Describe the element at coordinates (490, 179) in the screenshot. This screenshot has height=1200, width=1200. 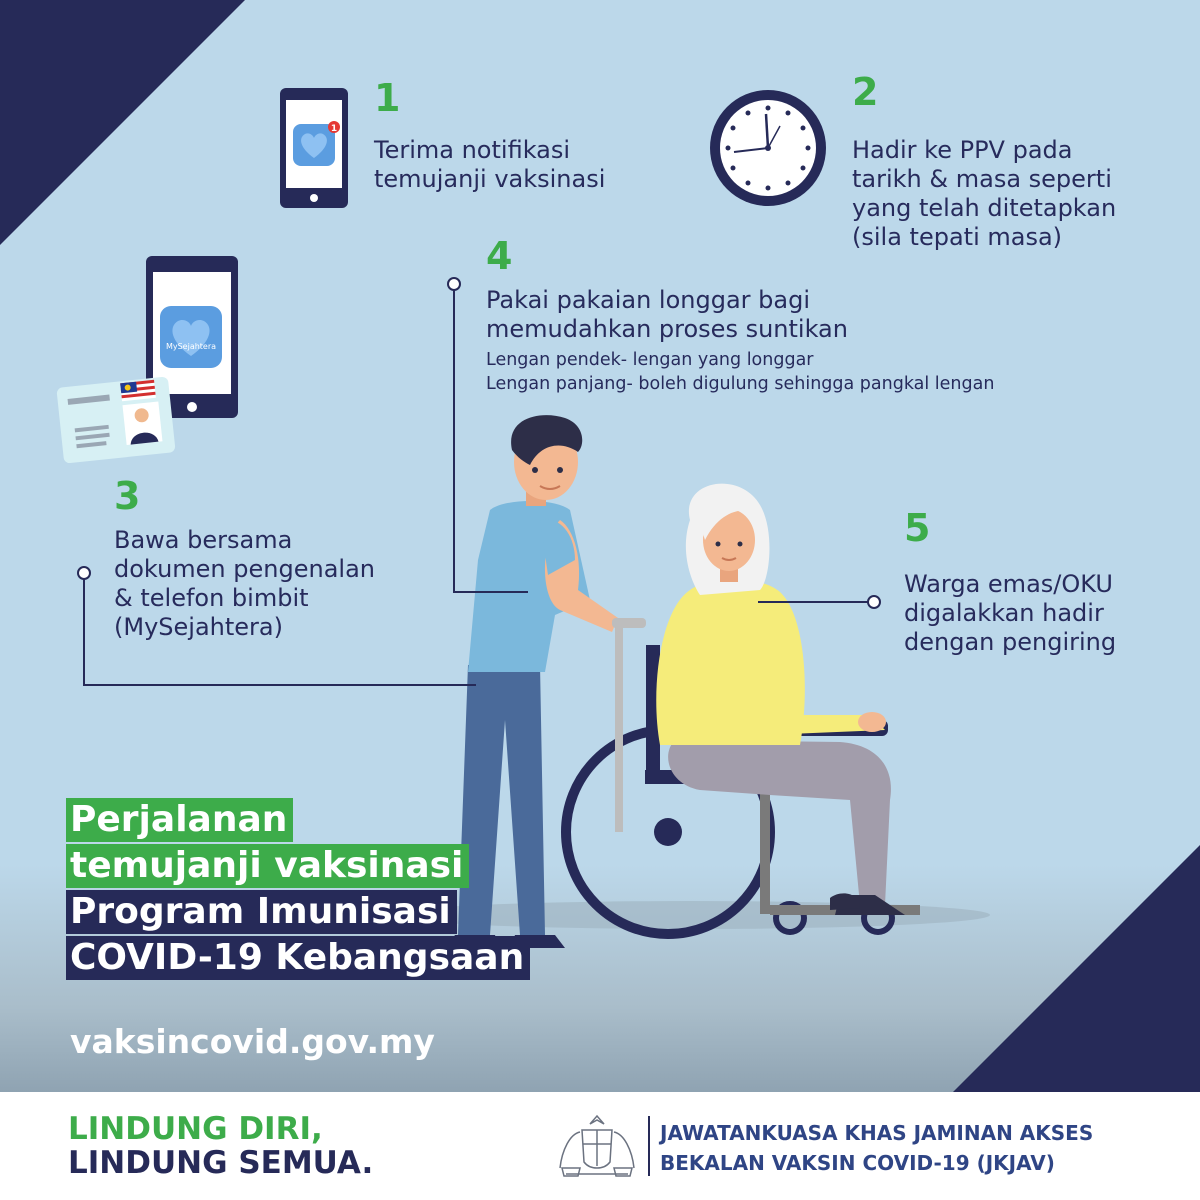
I see `step-1-line: temujanji vaksinasi` at that location.